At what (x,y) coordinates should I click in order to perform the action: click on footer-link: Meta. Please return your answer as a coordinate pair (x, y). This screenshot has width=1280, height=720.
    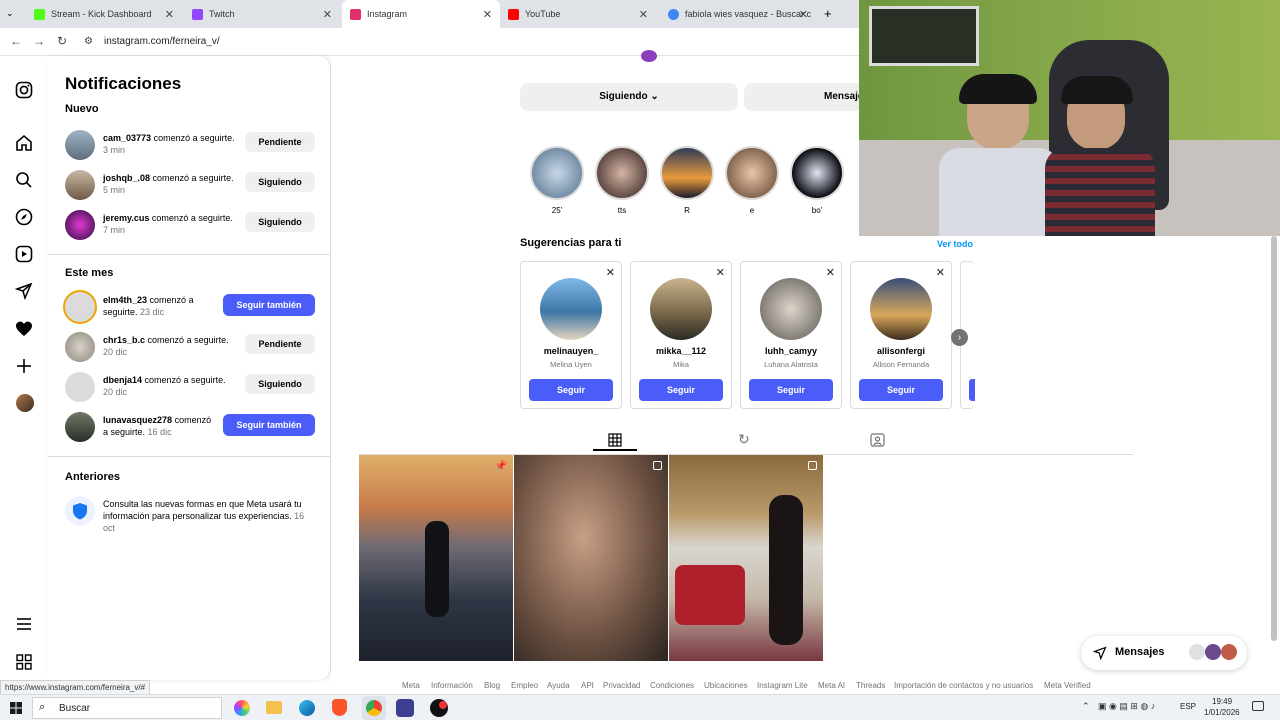
    Looking at the image, I should click on (411, 685).